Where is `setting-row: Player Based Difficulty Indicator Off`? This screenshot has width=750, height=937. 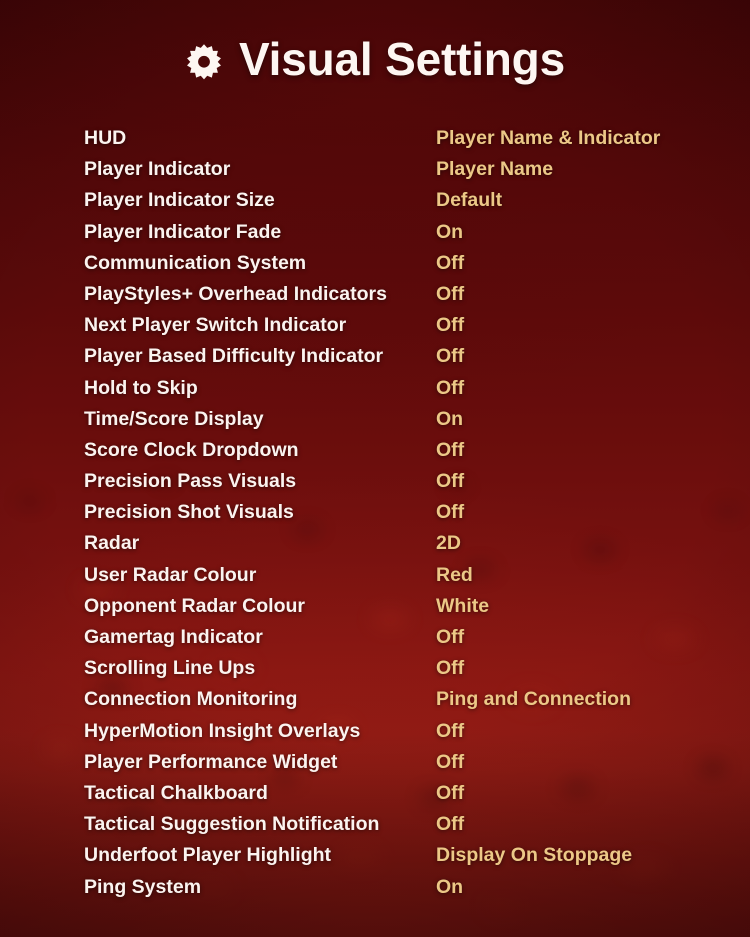
setting-row: Player Based Difficulty Indicator Off is located at coordinates (407, 360).